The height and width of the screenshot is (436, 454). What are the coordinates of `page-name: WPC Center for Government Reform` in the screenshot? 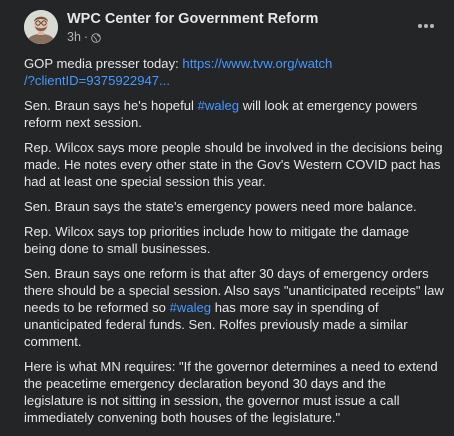 It's located at (192, 19).